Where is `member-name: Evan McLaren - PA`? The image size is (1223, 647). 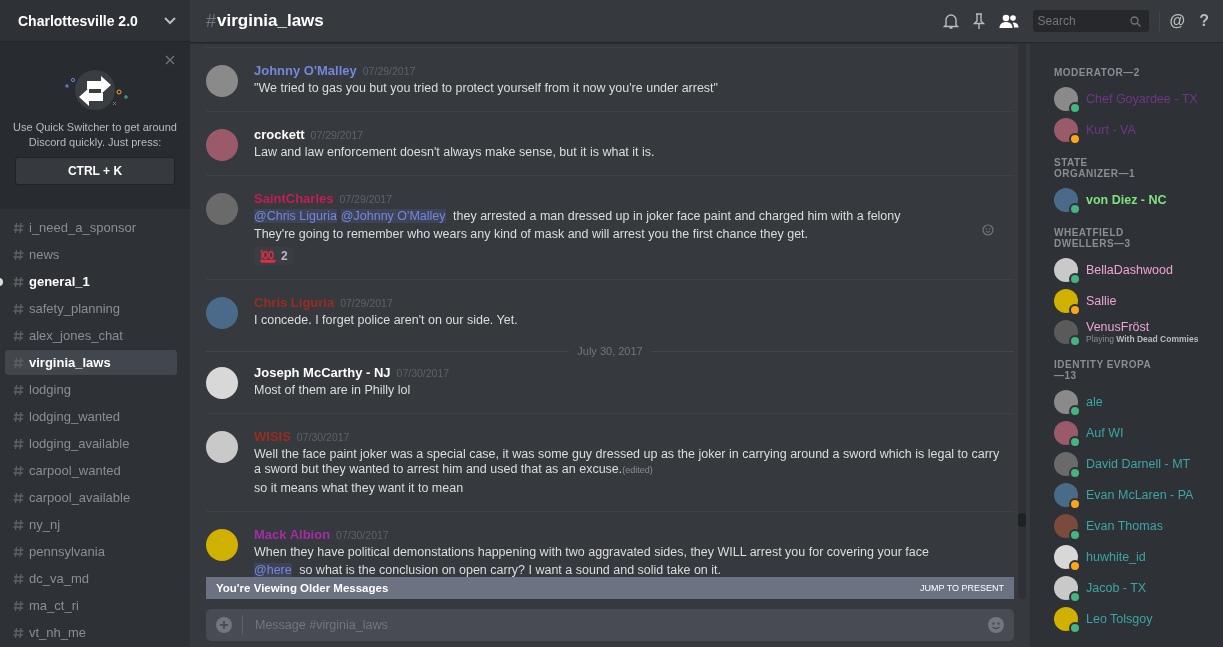
member-name: Evan McLaren - PA is located at coordinates (1140, 495).